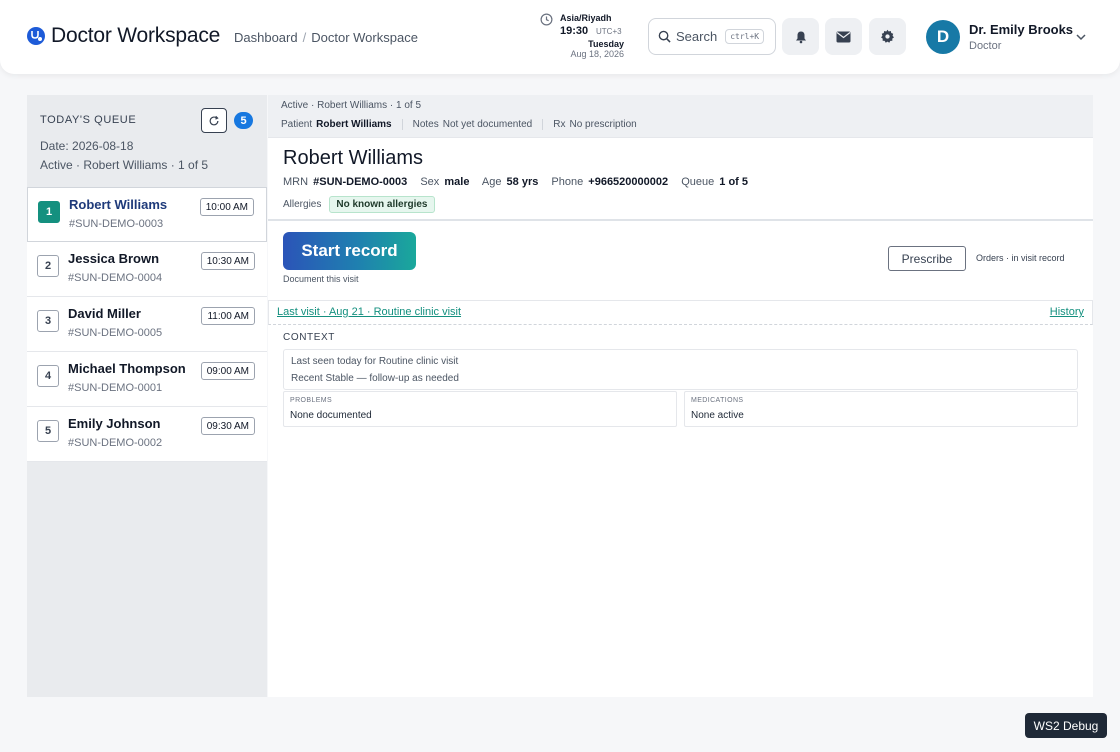 The width and height of the screenshot is (1120, 752). Describe the element at coordinates (1021, 29) in the screenshot. I see `user-name: Dr. Emily Brooks` at that location.